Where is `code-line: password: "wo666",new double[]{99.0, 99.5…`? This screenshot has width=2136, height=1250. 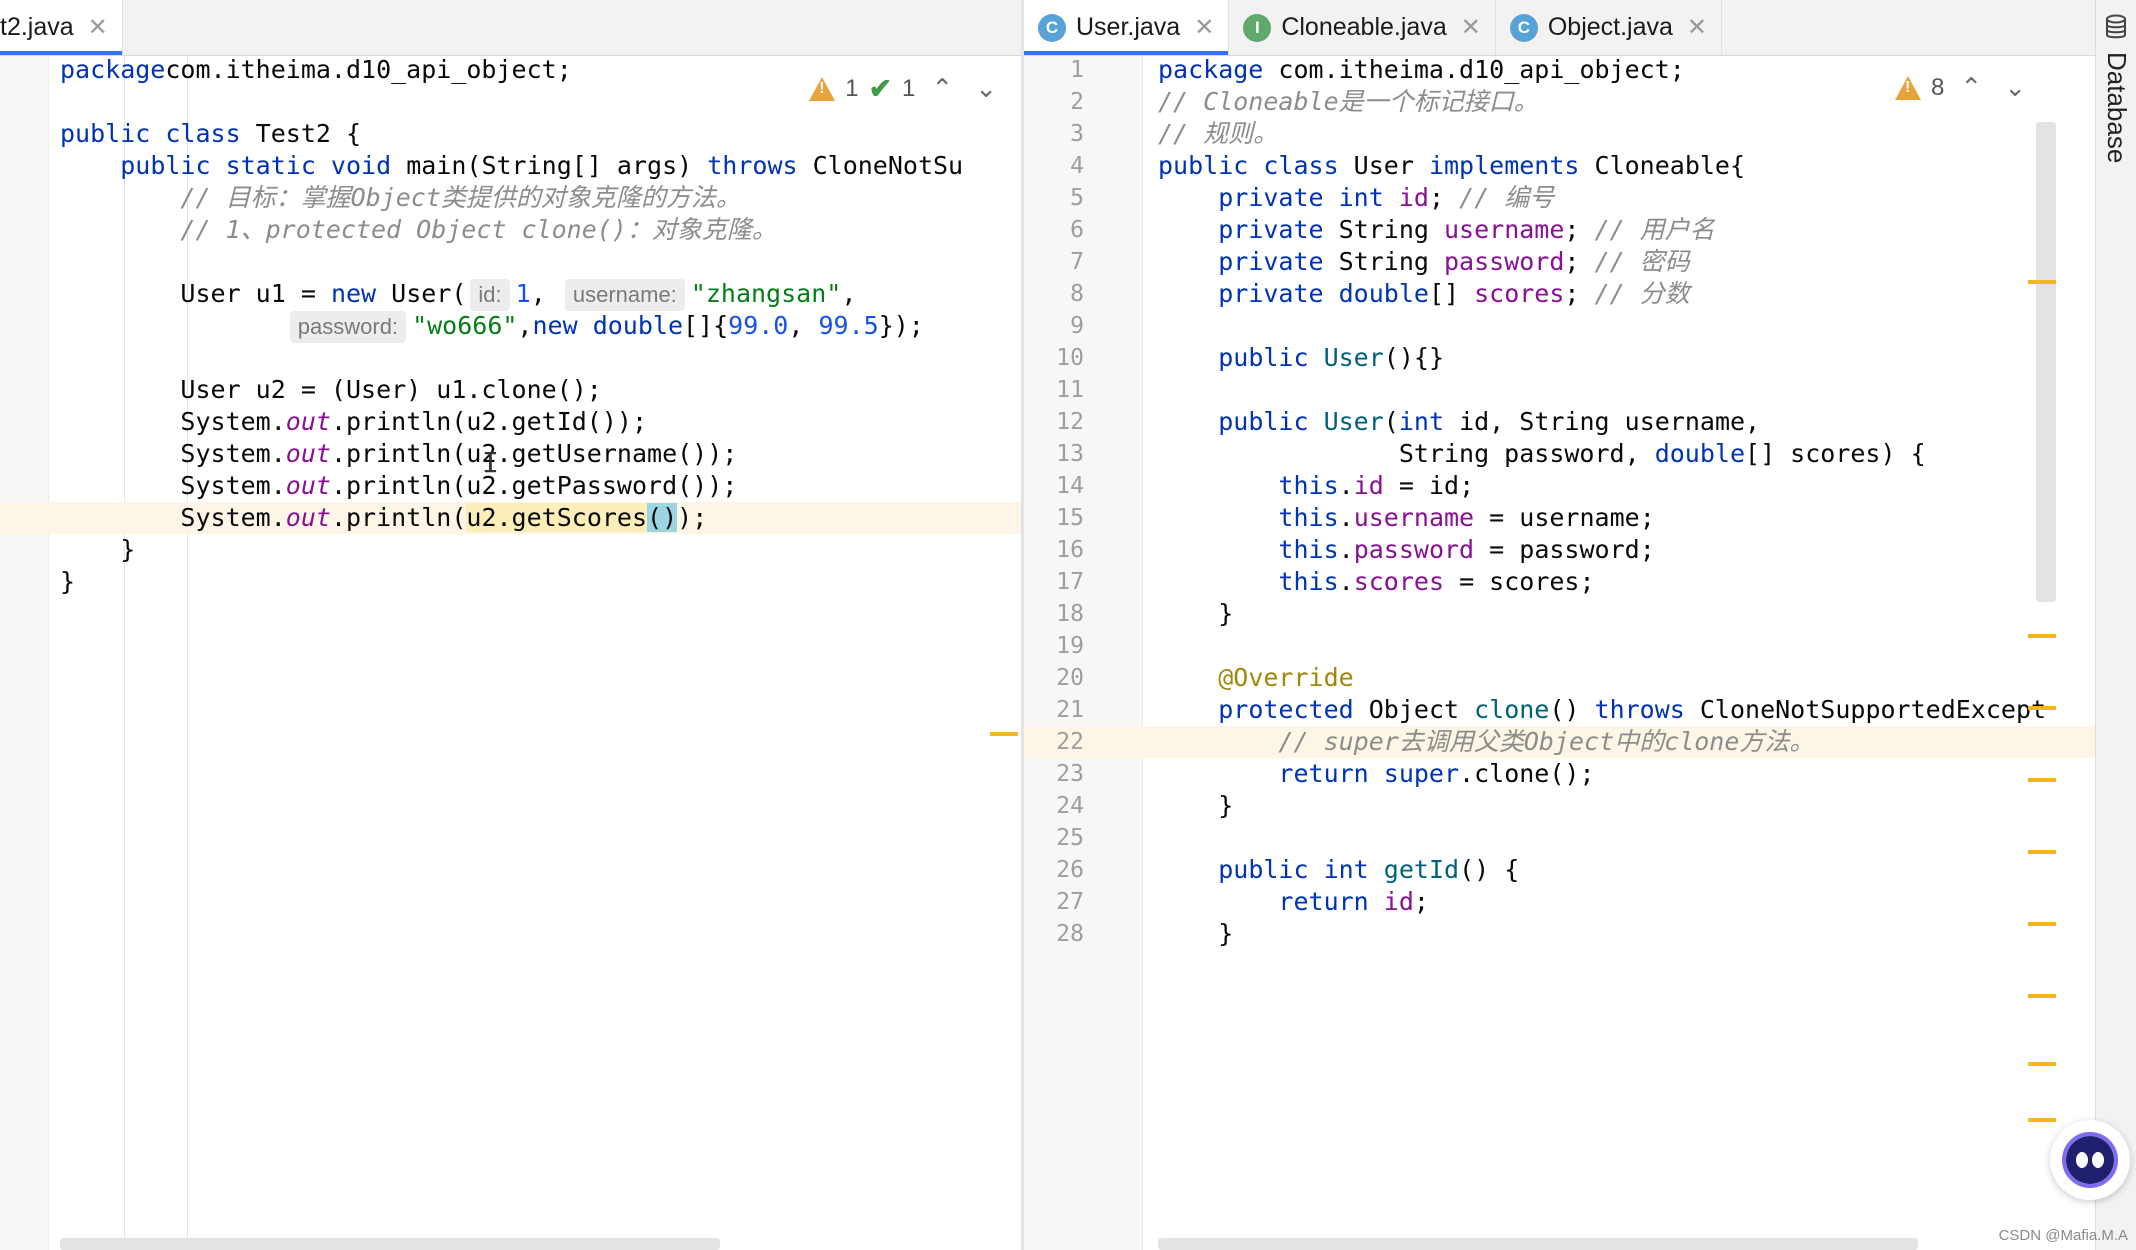 code-line: password: "wo666",new double[]{99.0, 99.5… is located at coordinates (510, 326).